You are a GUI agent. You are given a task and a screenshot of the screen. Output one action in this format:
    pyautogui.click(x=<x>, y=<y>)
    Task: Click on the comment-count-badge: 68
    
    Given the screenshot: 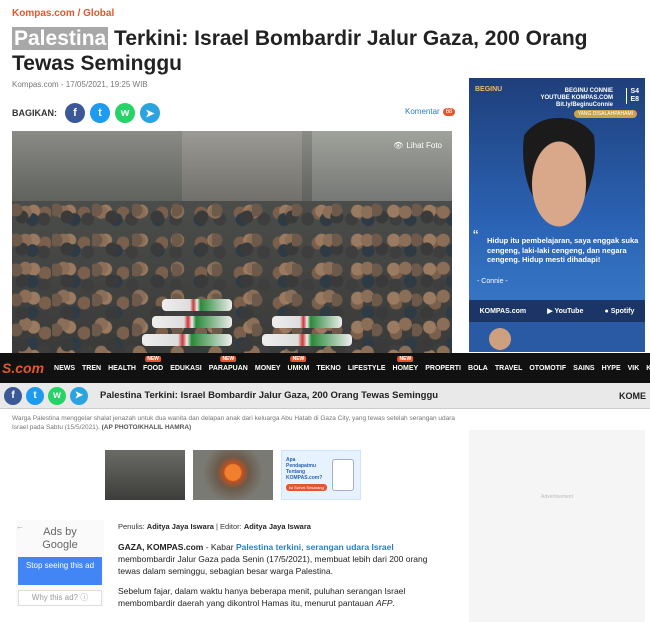 What is the action you would take?
    pyautogui.click(x=449, y=111)
    